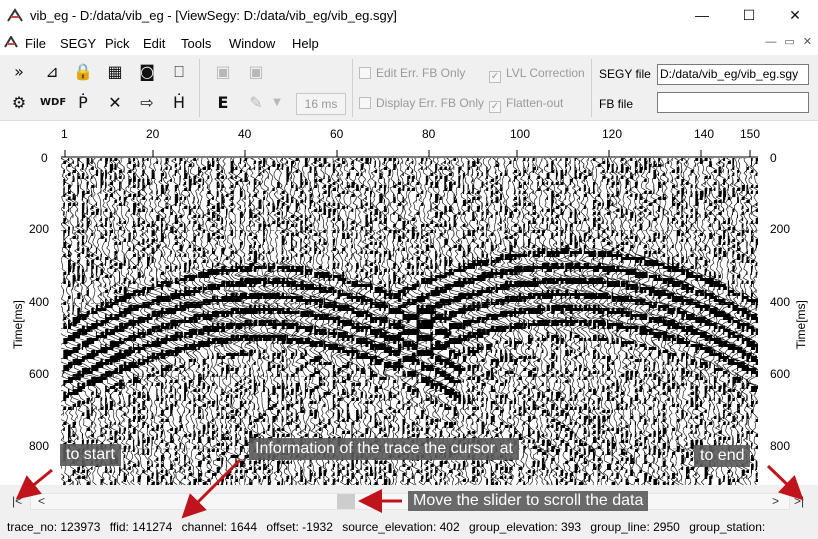  I want to click on x-tick-label: 140, so click(704, 134).